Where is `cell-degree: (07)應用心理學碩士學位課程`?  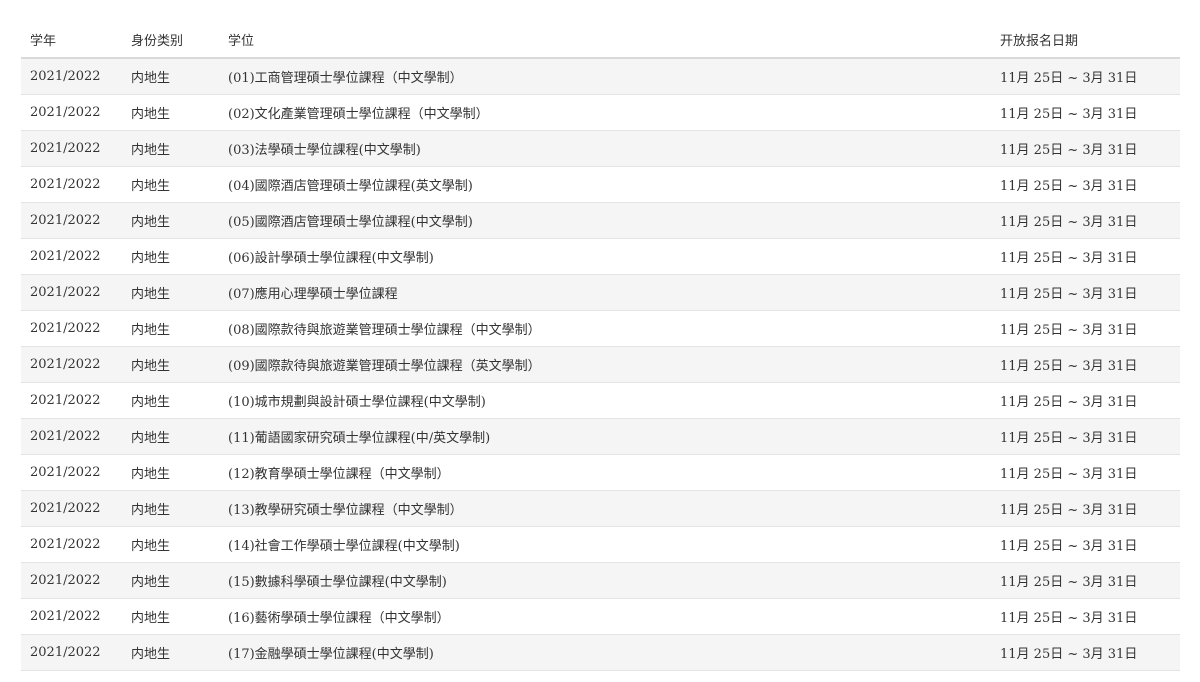
cell-degree: (07)應用心理學碩士學位課程 is located at coordinates (605, 292).